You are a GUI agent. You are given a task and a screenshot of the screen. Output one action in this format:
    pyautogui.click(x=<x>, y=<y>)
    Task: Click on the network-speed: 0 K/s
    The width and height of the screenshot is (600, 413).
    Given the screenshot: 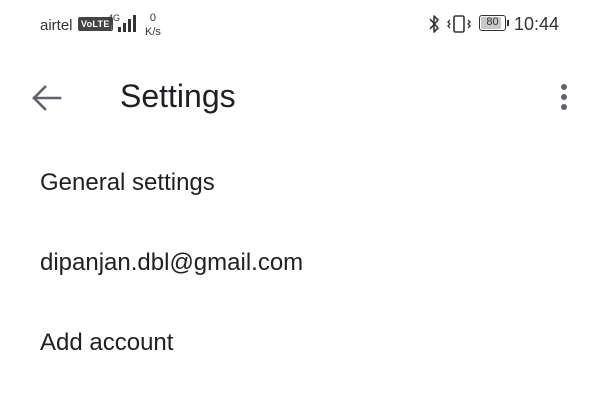 What is the action you would take?
    pyautogui.click(x=153, y=25)
    